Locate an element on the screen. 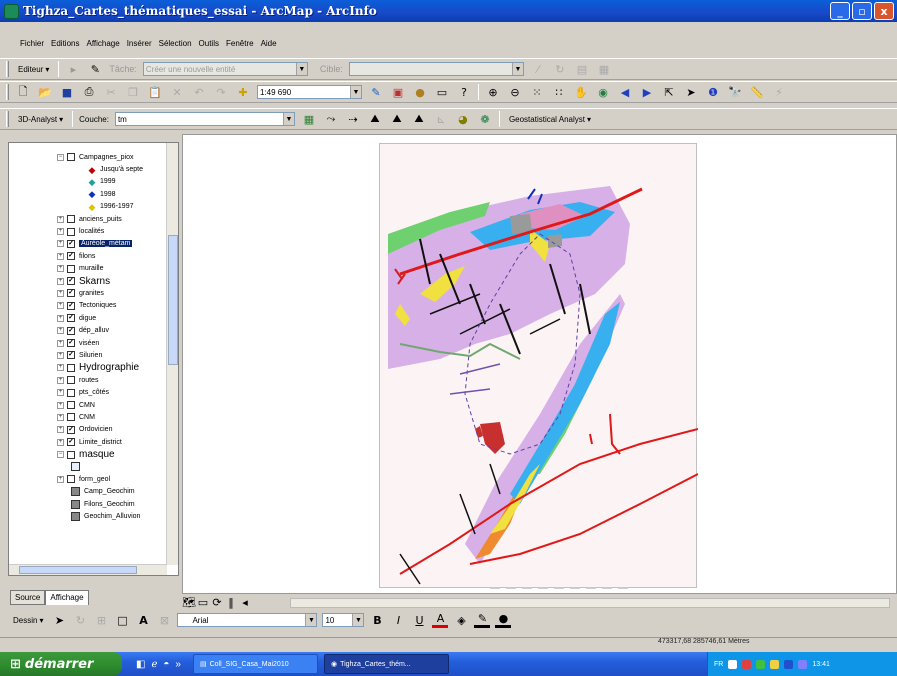 The height and width of the screenshot is (676, 897). create-contours-icon: ▦ is located at coordinates (309, 119).